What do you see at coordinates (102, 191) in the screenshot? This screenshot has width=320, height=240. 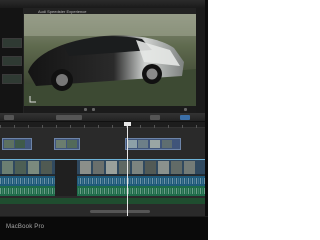 I see `music-waveform` at bounding box center [102, 191].